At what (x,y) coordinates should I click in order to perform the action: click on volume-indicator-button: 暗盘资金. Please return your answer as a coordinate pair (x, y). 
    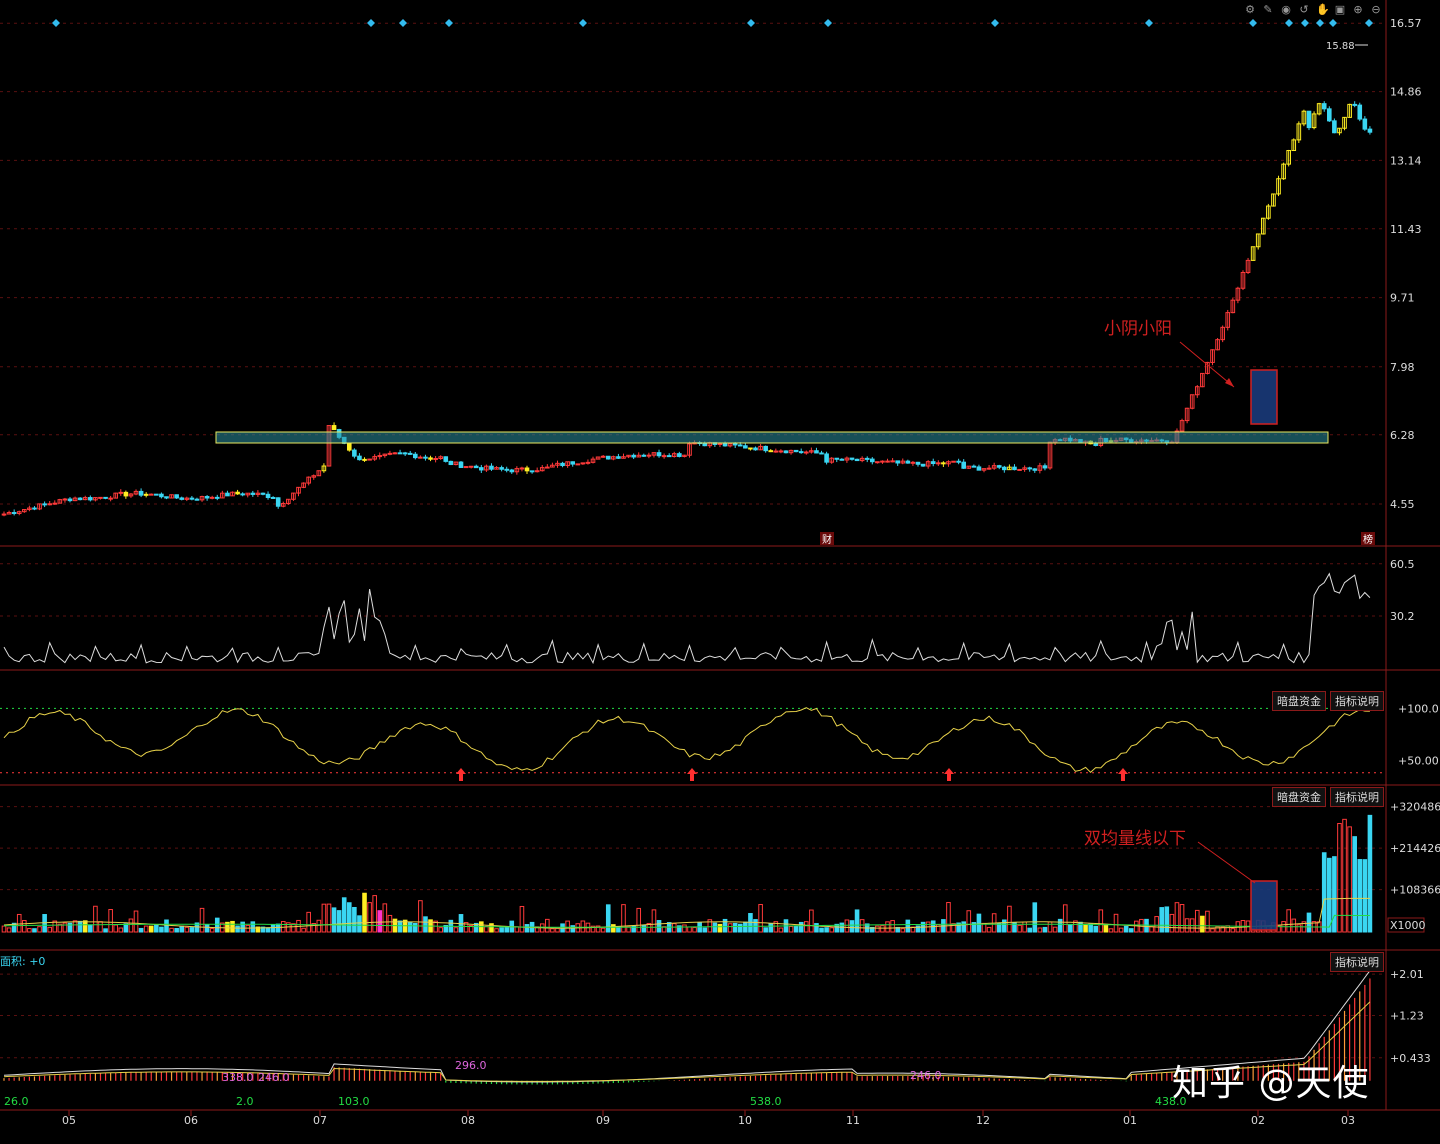
    Looking at the image, I should click on (1299, 797).